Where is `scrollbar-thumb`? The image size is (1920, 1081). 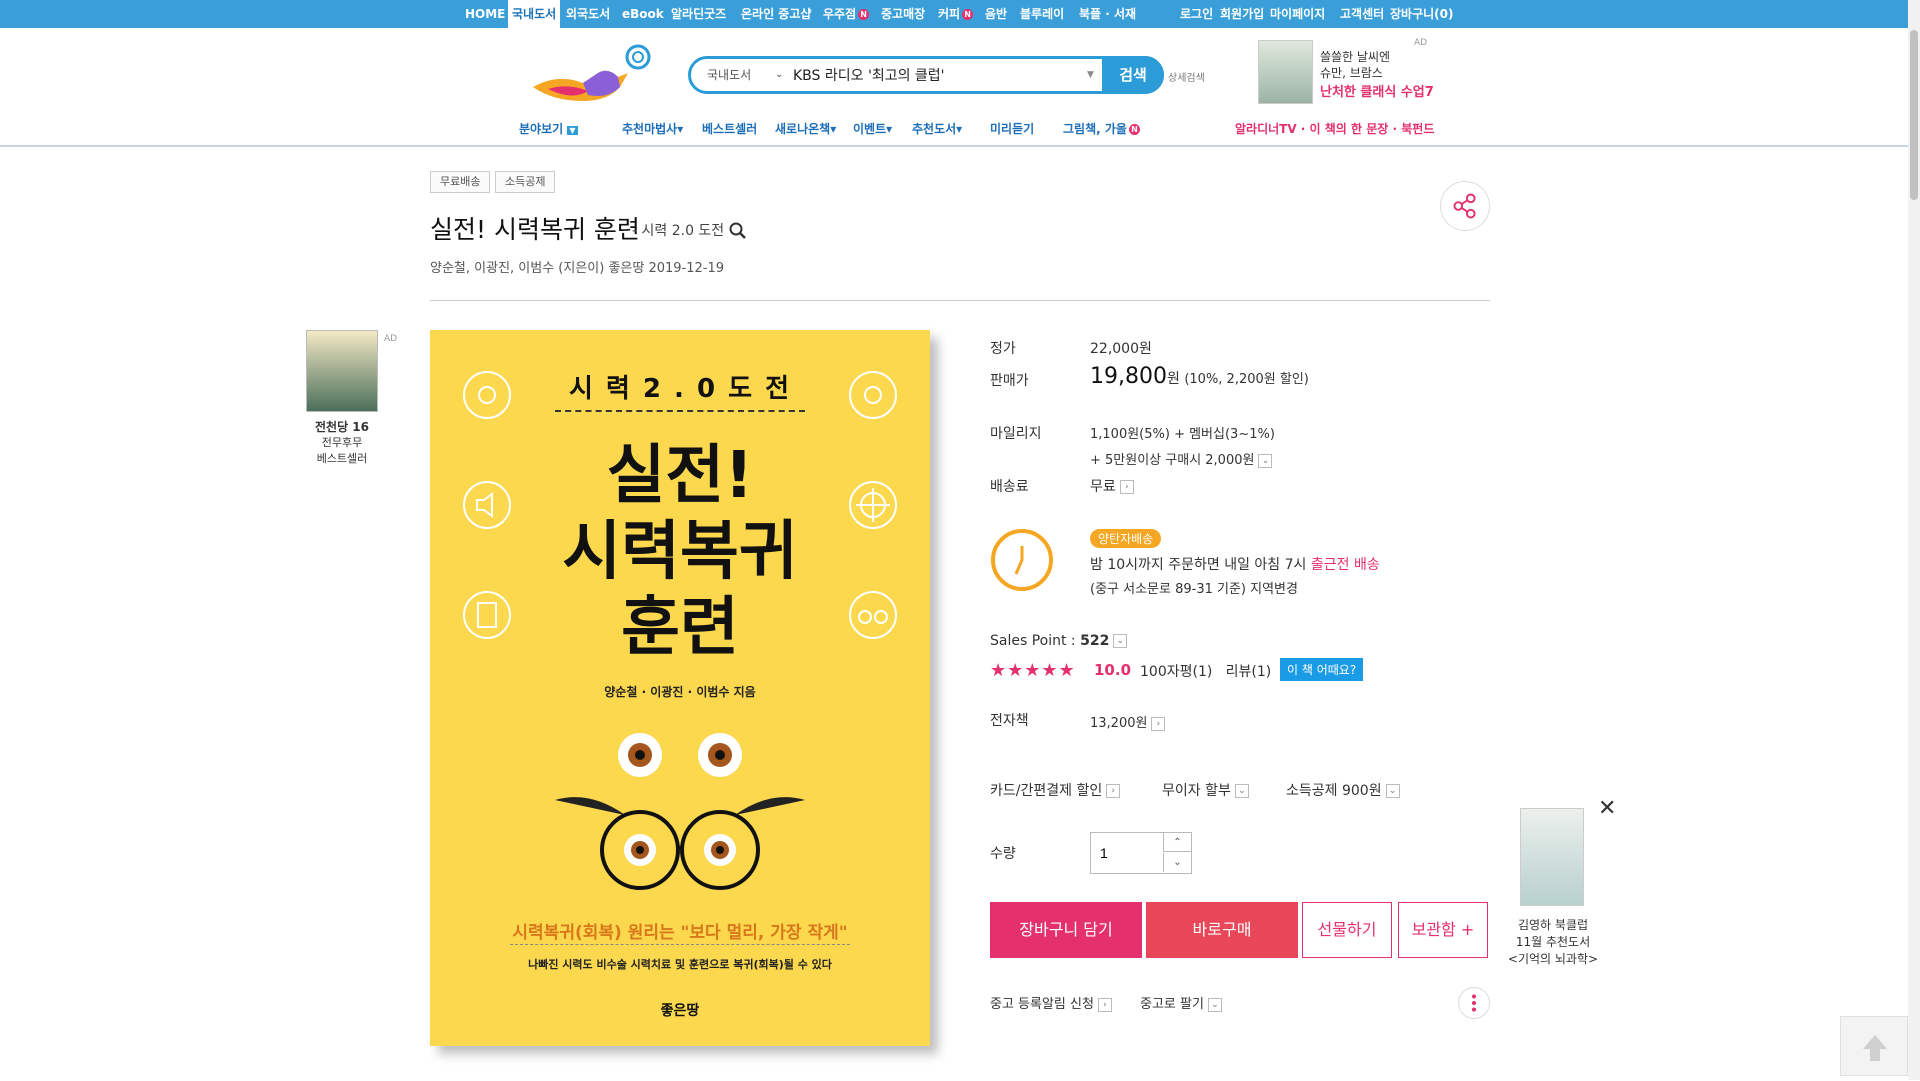
scrollbar-thumb is located at coordinates (1914, 115).